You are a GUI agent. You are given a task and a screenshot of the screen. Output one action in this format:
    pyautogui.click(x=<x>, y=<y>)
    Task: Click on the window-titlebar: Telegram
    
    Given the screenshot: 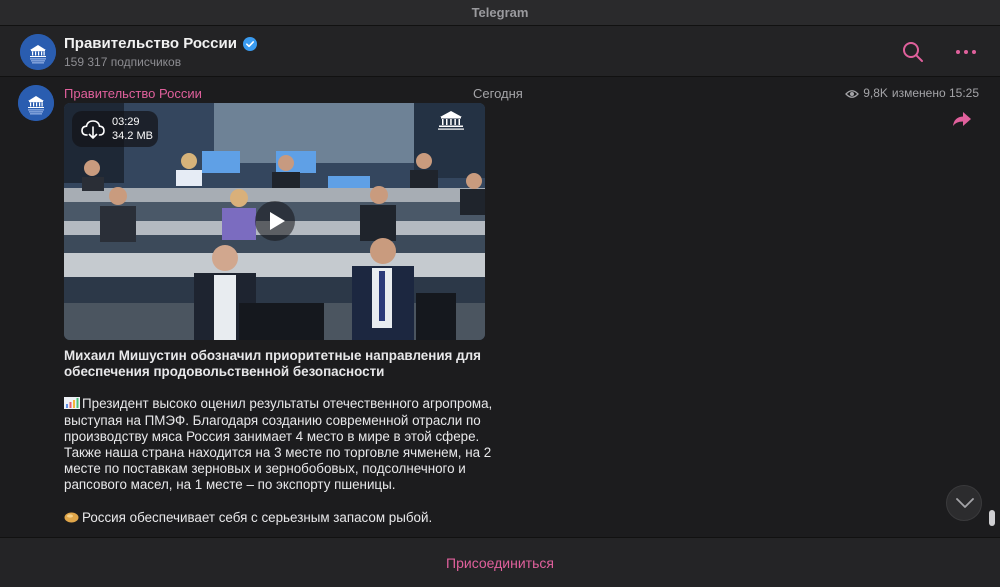 What is the action you would take?
    pyautogui.click(x=500, y=13)
    